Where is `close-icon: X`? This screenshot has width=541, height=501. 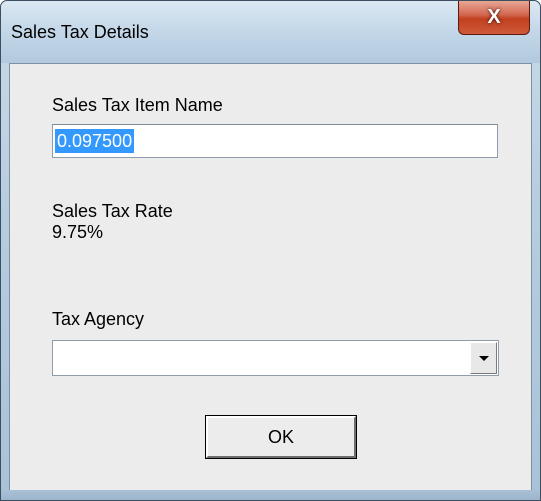 close-icon: X is located at coordinates (494, 17).